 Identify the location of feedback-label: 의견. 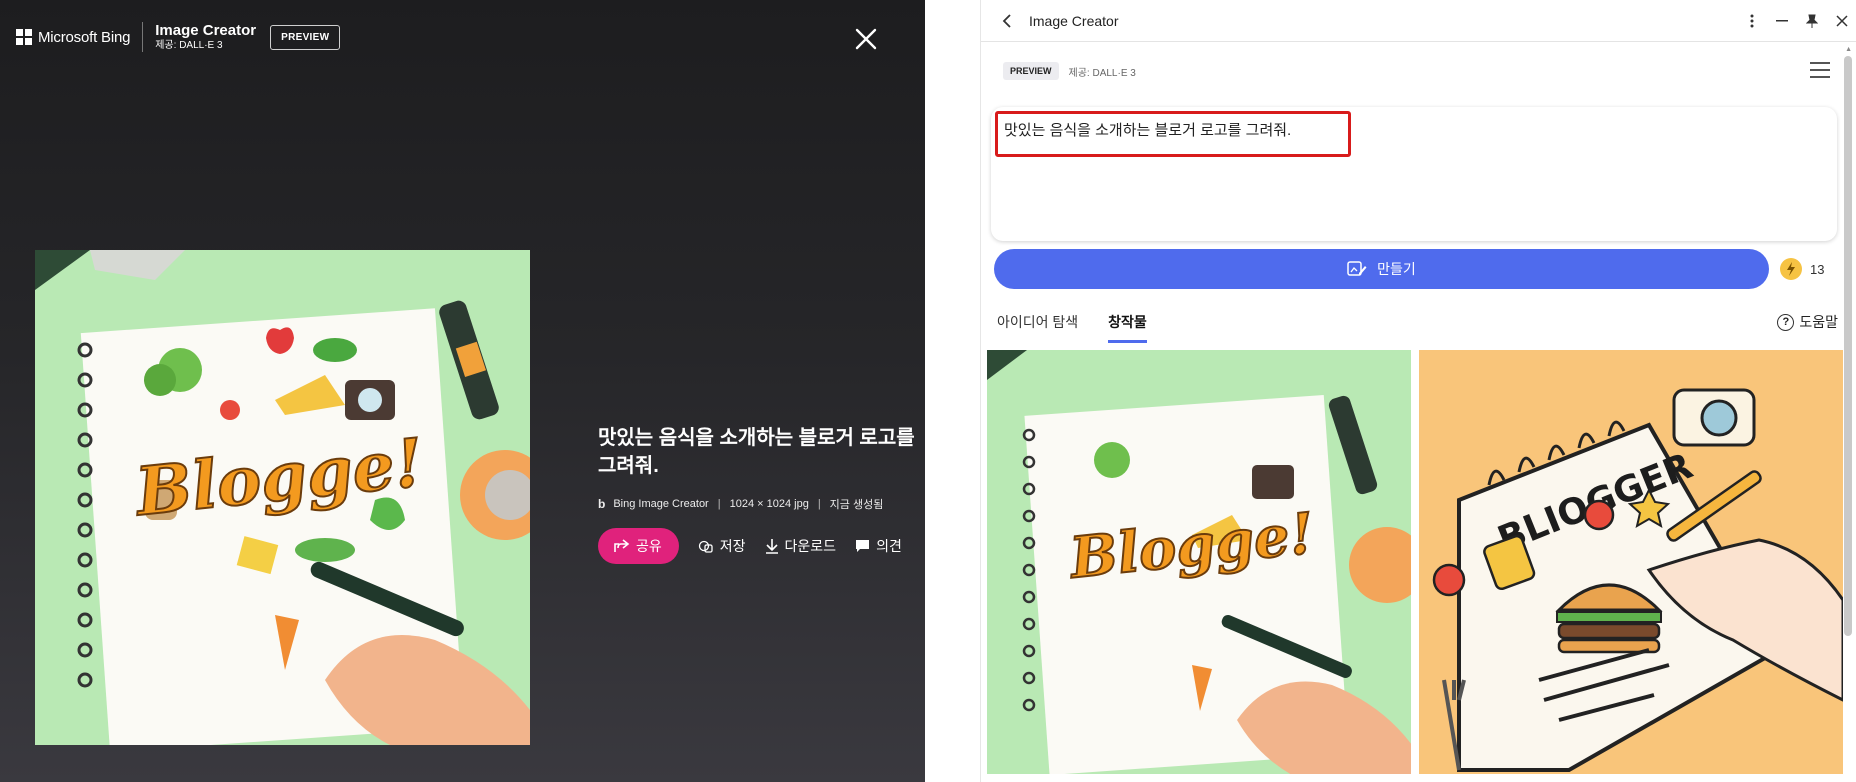
(889, 546).